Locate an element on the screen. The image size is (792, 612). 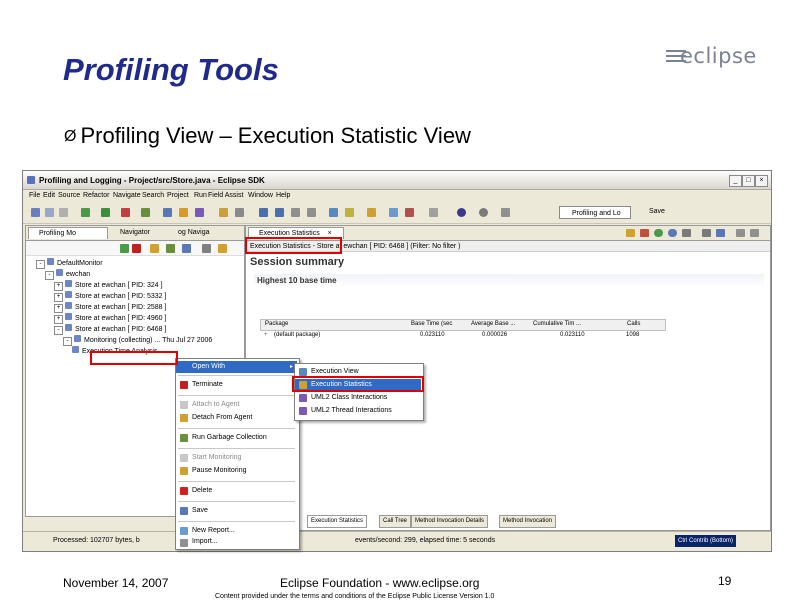
gc-icon is located at coordinates (170, 248).